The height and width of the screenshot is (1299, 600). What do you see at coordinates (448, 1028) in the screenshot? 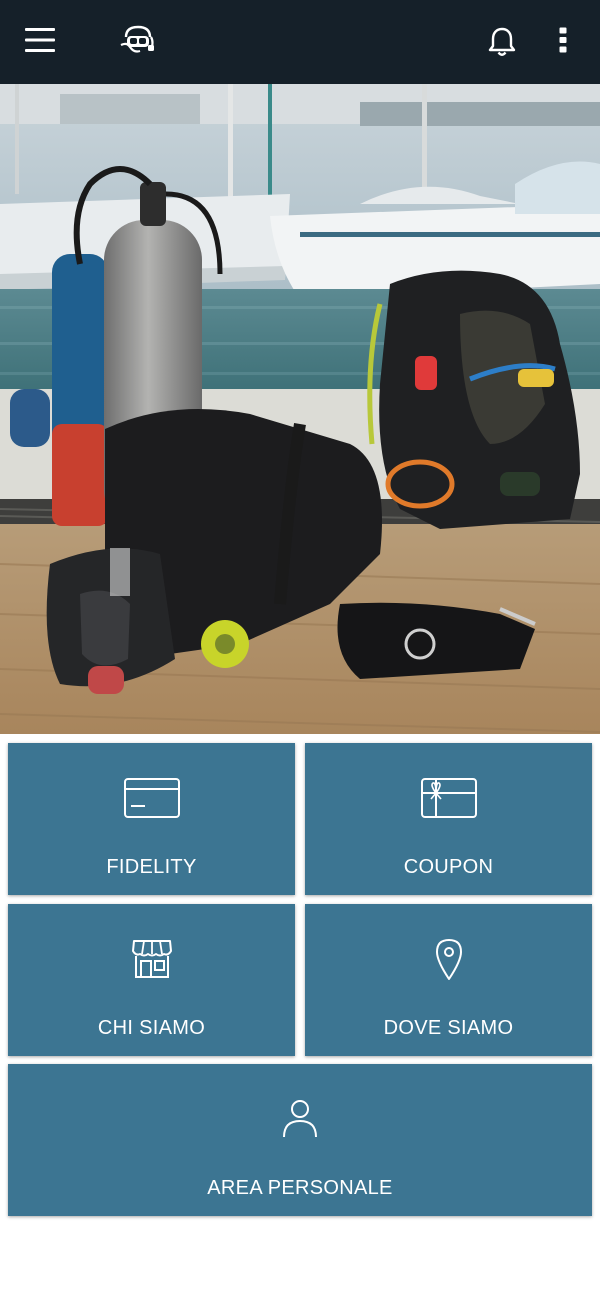
I see `tile-label: DOVE SIAMO` at bounding box center [448, 1028].